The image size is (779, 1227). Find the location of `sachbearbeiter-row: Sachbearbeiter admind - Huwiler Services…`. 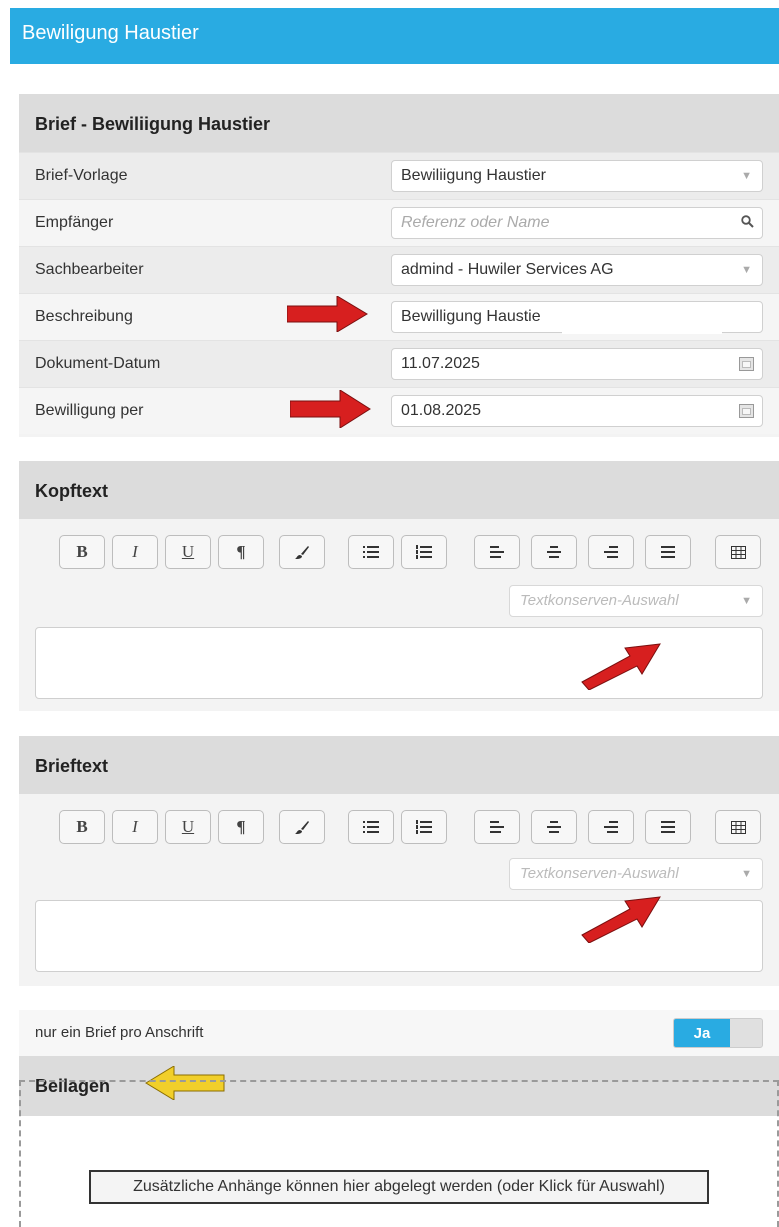

sachbearbeiter-row: Sachbearbeiter admind - Huwiler Services… is located at coordinates (399, 269).